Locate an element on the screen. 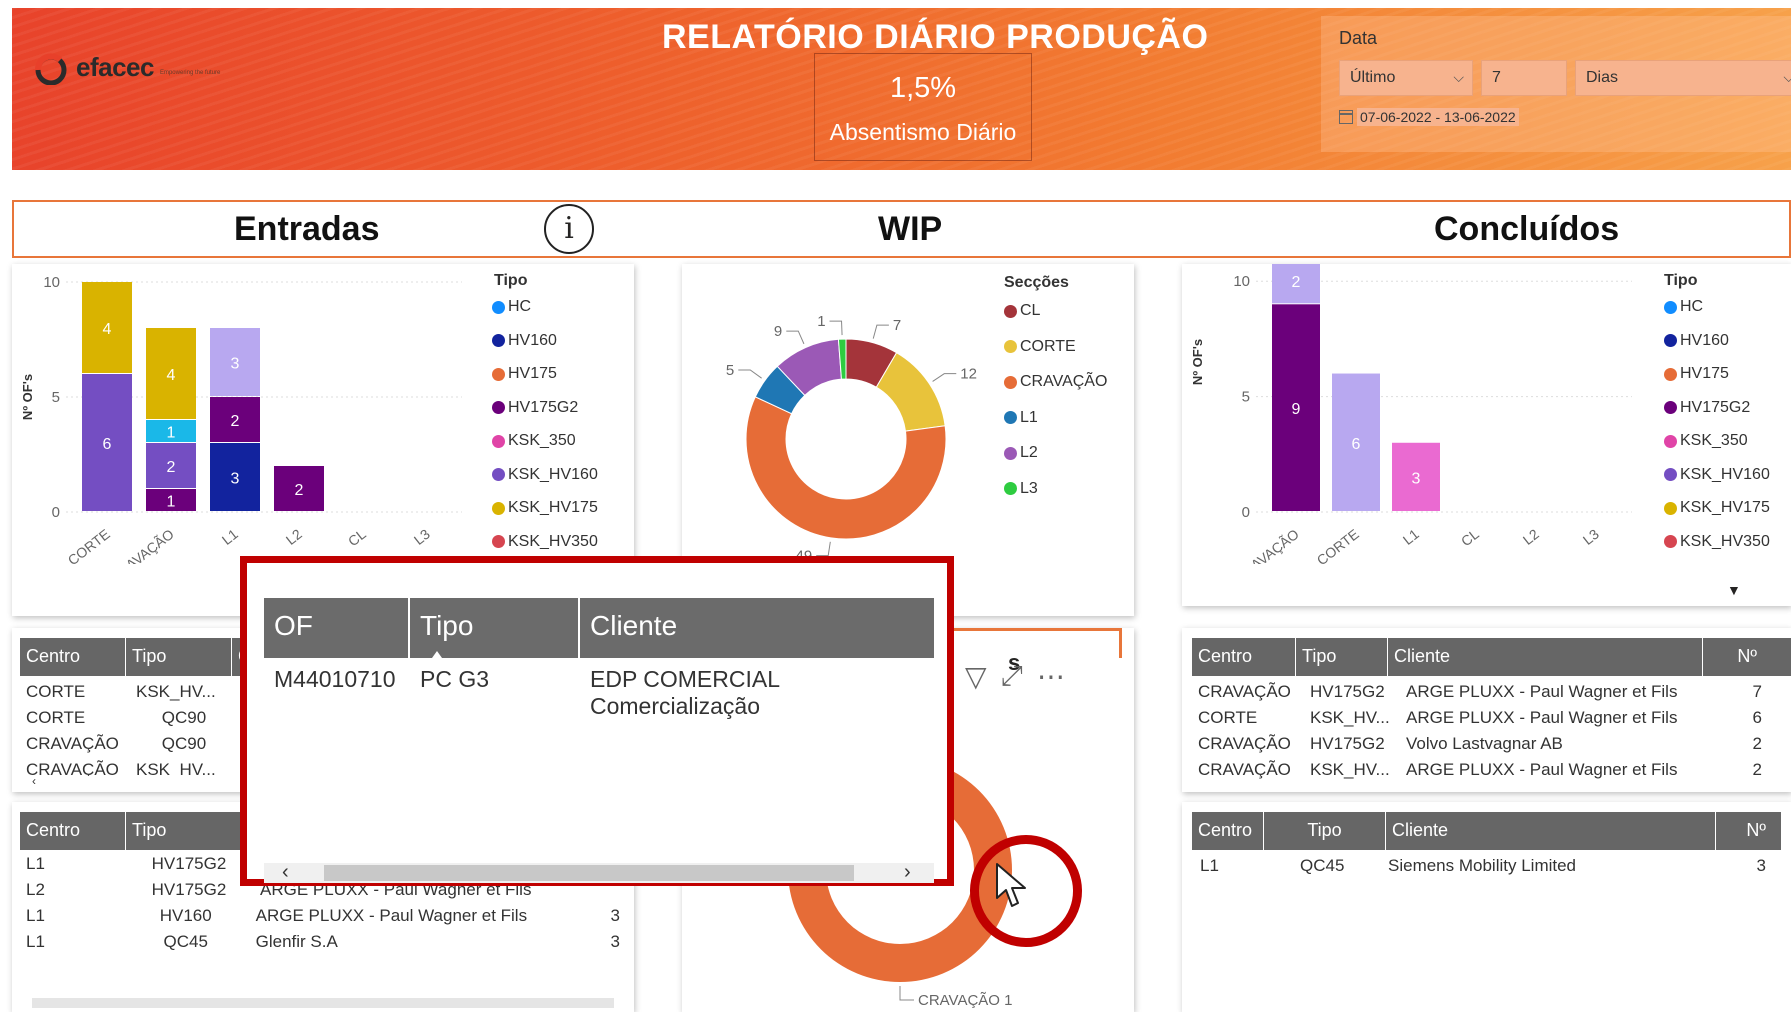 The height and width of the screenshot is (1012, 1791). cell-cliente: EDP COMERCIAL Comercialização is located at coordinates (685, 692).